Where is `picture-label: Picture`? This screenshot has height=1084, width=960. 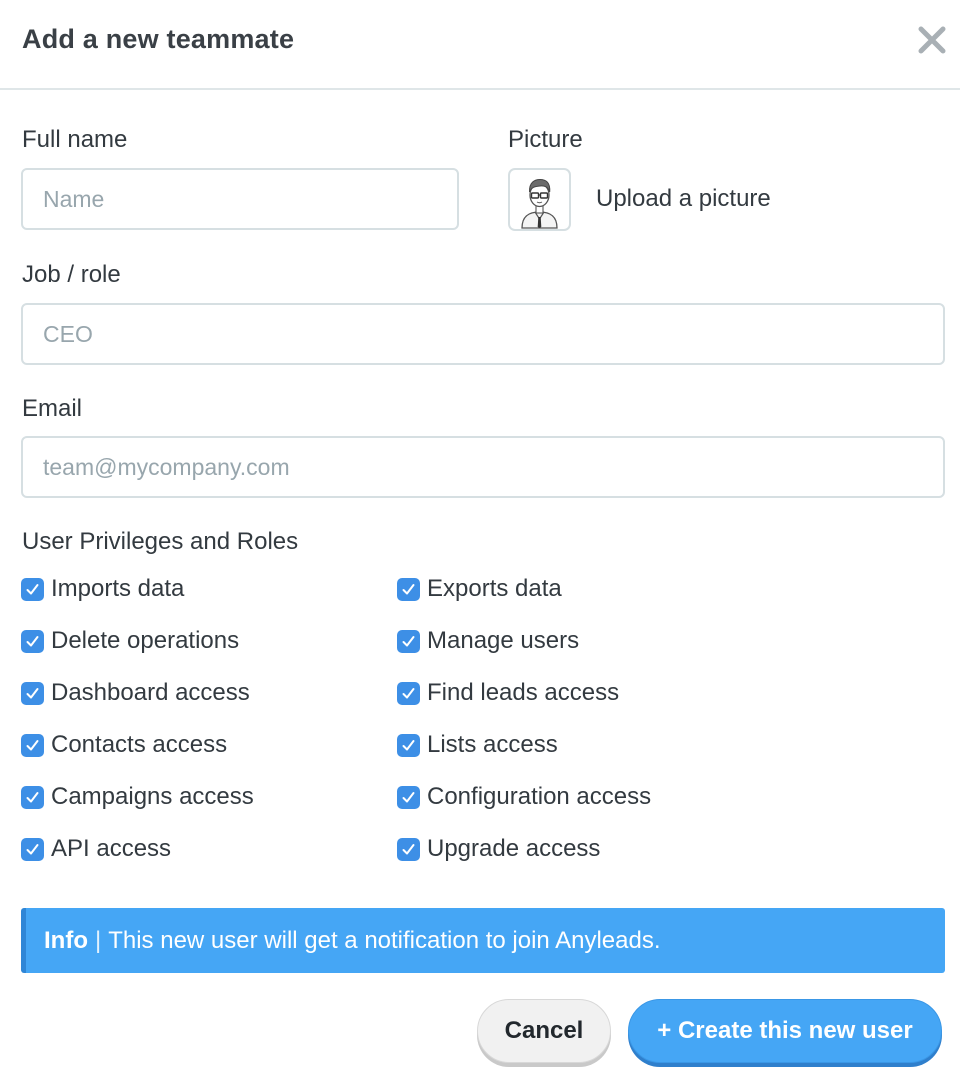 picture-label: Picture is located at coordinates (545, 139).